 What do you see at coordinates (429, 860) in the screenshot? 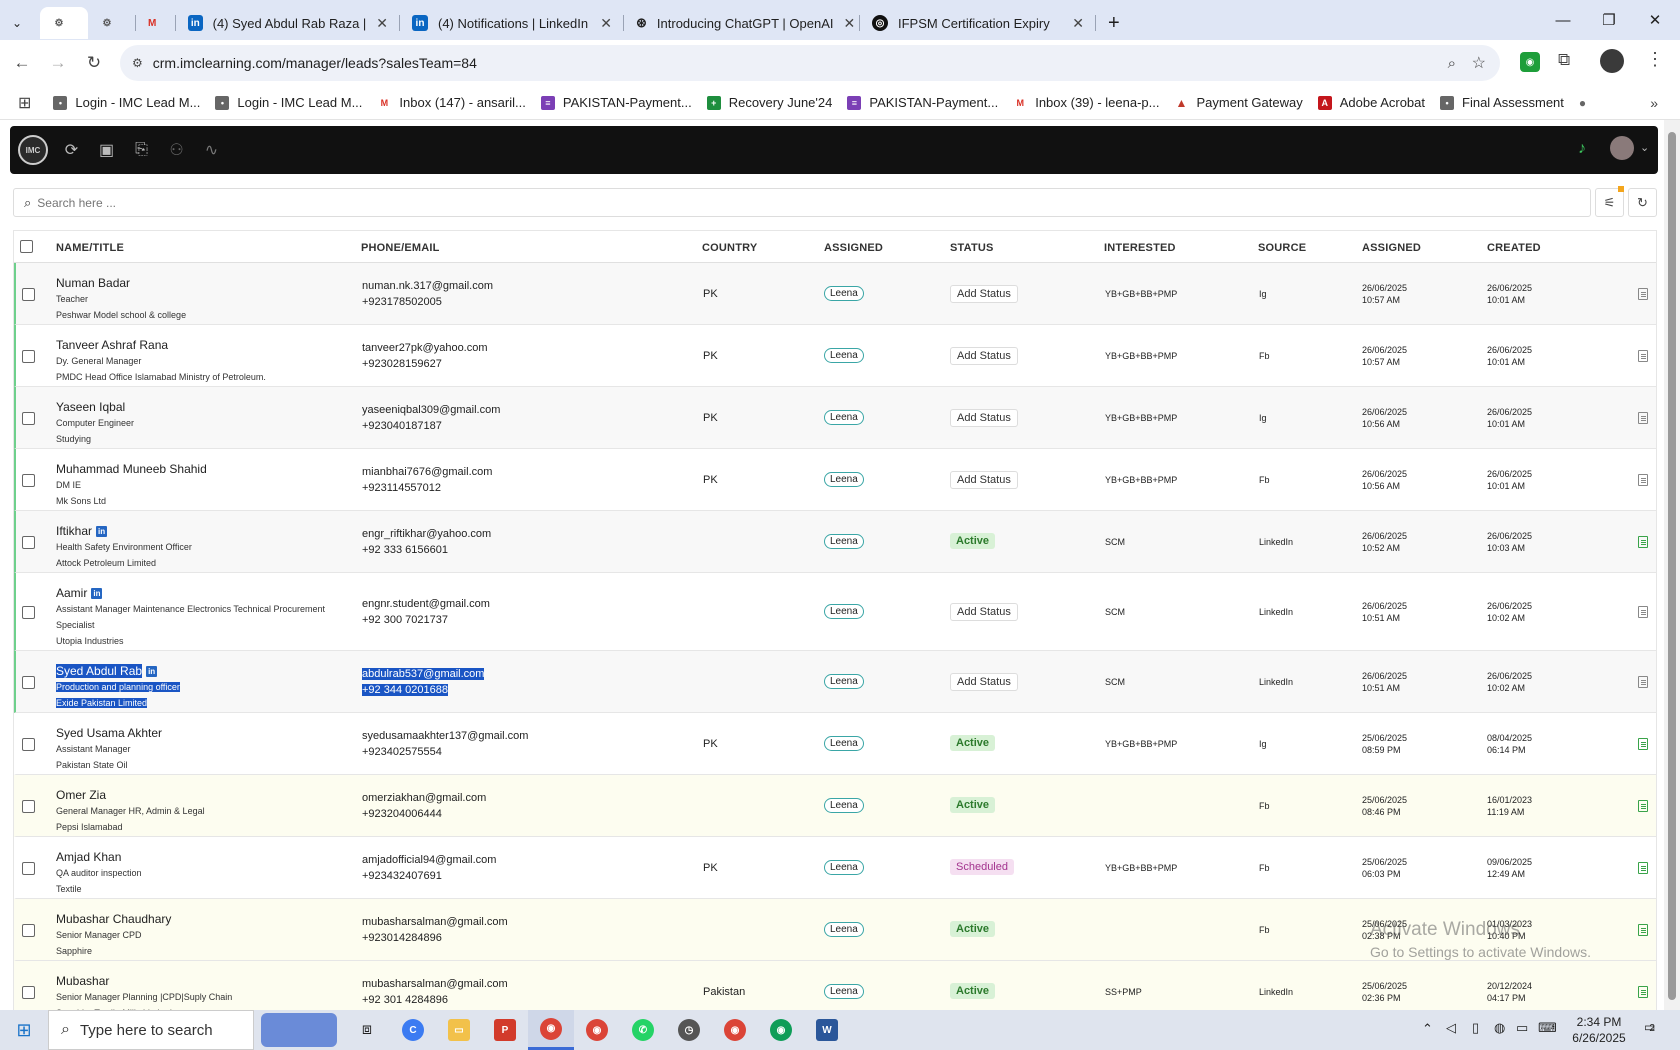
I see `lead-email: amjadofficial94@gmail.com` at bounding box center [429, 860].